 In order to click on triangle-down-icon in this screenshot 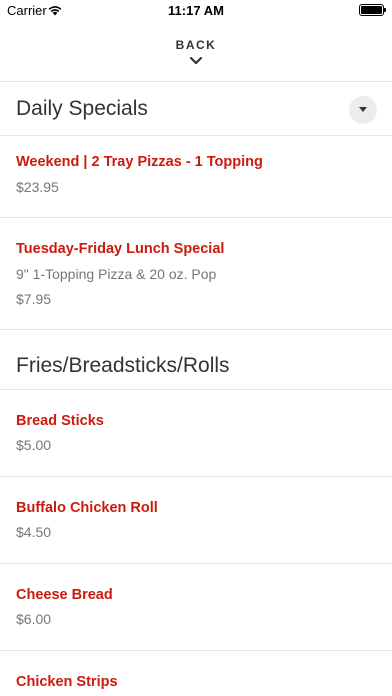, I will do `click(363, 109)`.